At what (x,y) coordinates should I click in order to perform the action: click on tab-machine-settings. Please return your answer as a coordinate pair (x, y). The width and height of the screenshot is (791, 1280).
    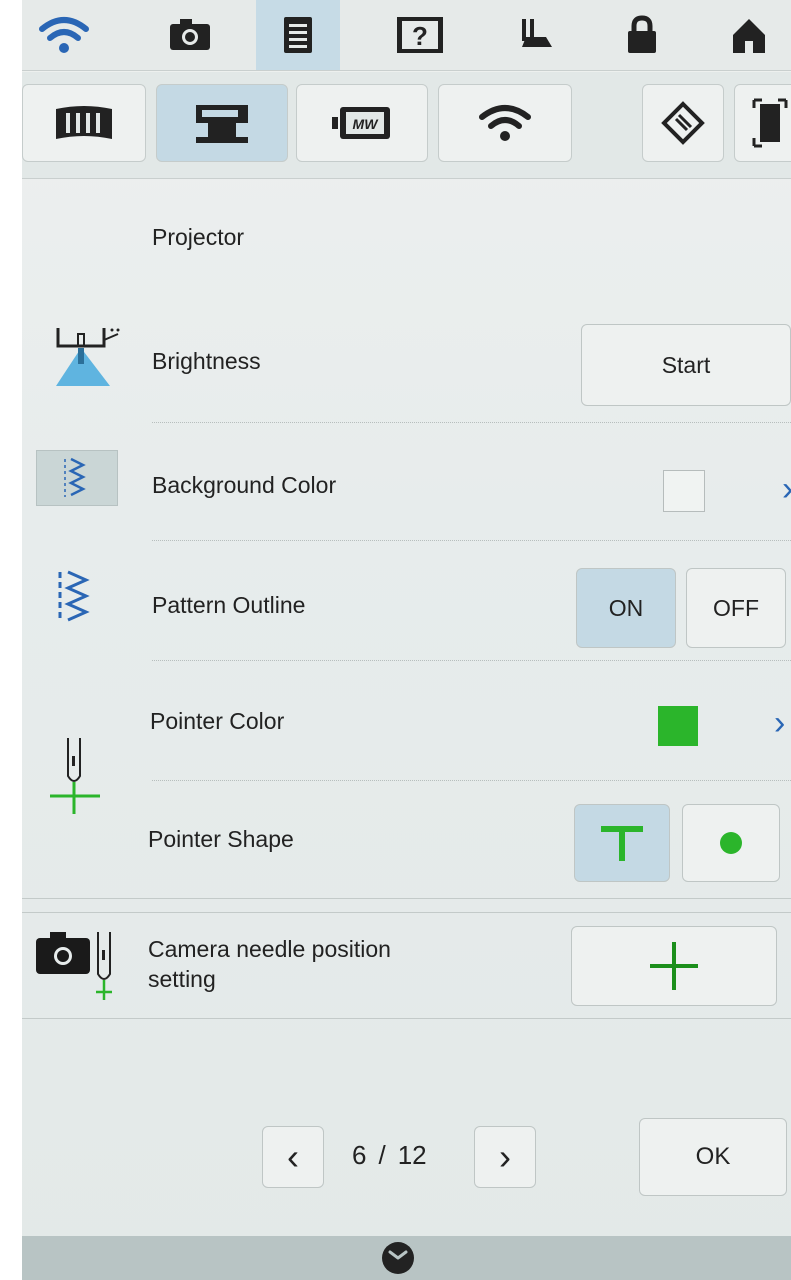
    Looking at the image, I should click on (222, 123).